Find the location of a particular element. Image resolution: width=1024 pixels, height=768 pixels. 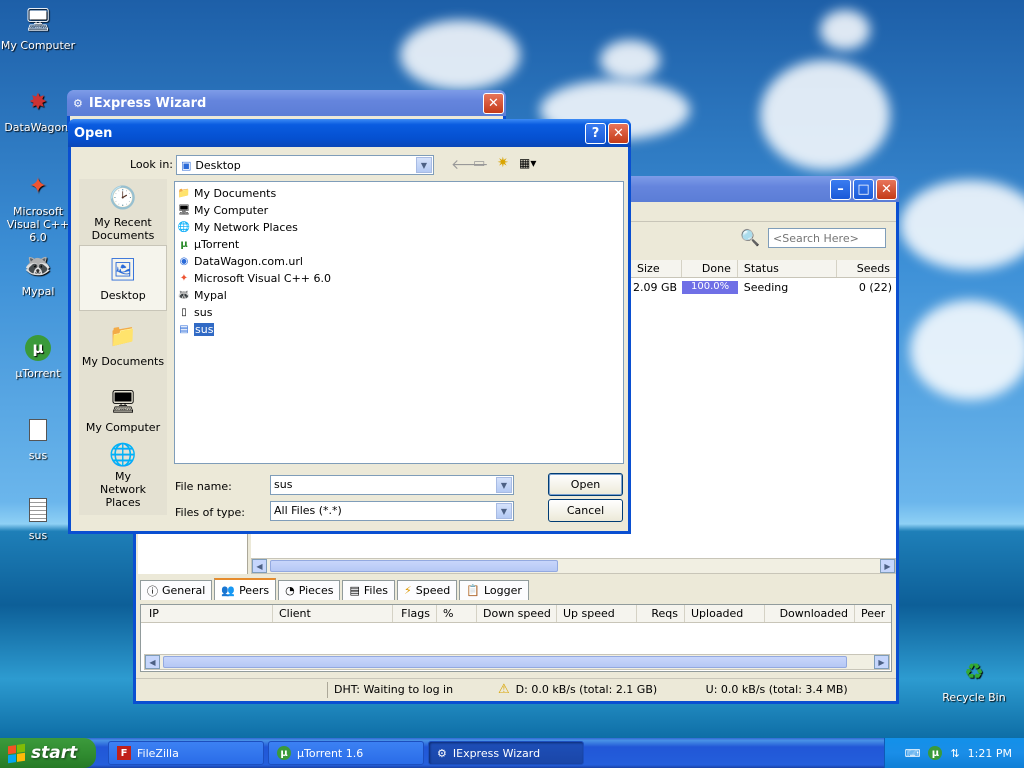

col-percent: % is located at coordinates (457, 613).